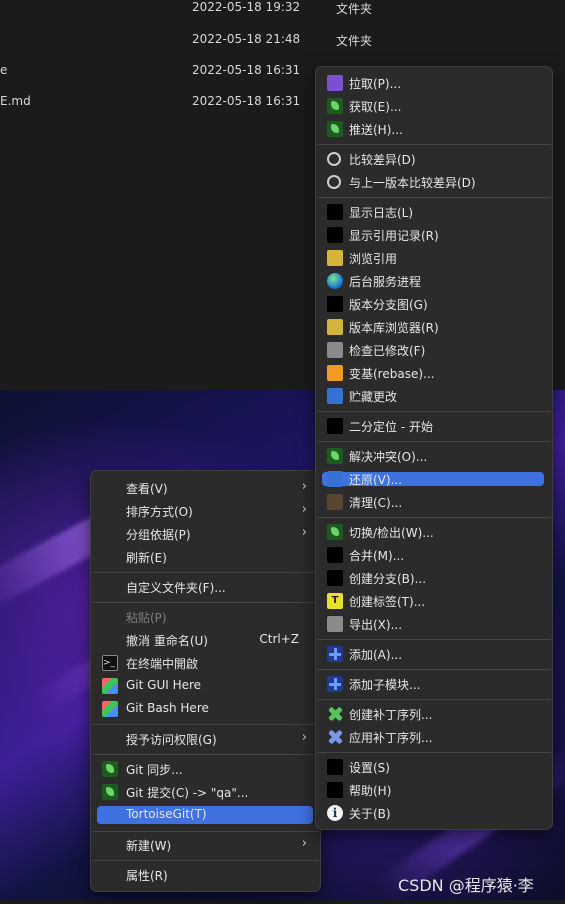 The height and width of the screenshot is (904, 565). What do you see at coordinates (282, 47) in the screenshot?
I see `file-row: 2022-05-18 21:48 文件夹` at bounding box center [282, 47].